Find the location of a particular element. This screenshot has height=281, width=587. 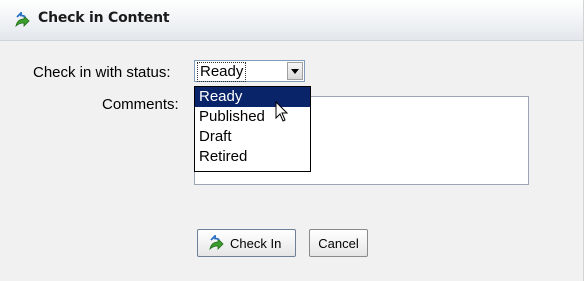

status-select: Ready is located at coordinates (249, 71).